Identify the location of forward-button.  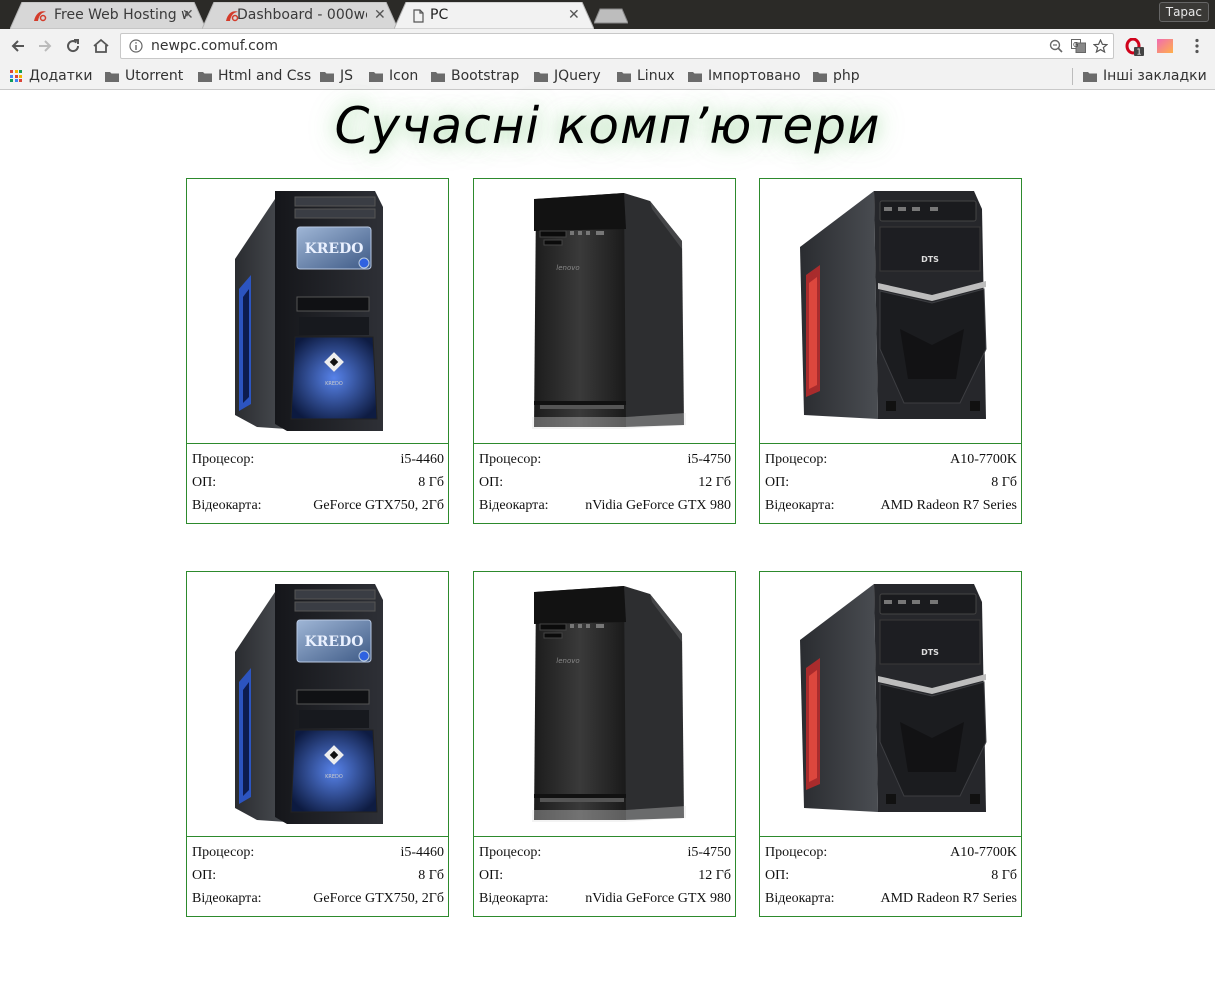
(45, 46).